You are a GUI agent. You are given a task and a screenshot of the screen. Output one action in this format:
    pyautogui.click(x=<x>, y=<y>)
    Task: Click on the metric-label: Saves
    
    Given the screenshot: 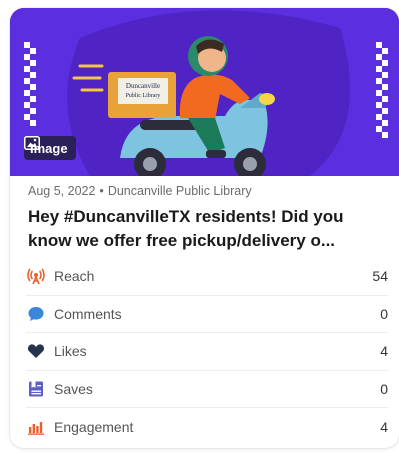 What is the action you would take?
    pyautogui.click(x=73, y=388)
    